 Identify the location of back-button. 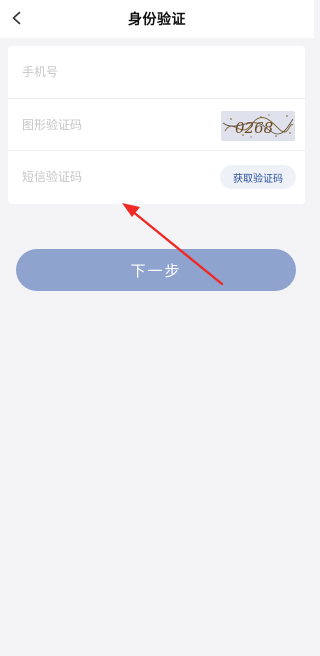
(17, 18).